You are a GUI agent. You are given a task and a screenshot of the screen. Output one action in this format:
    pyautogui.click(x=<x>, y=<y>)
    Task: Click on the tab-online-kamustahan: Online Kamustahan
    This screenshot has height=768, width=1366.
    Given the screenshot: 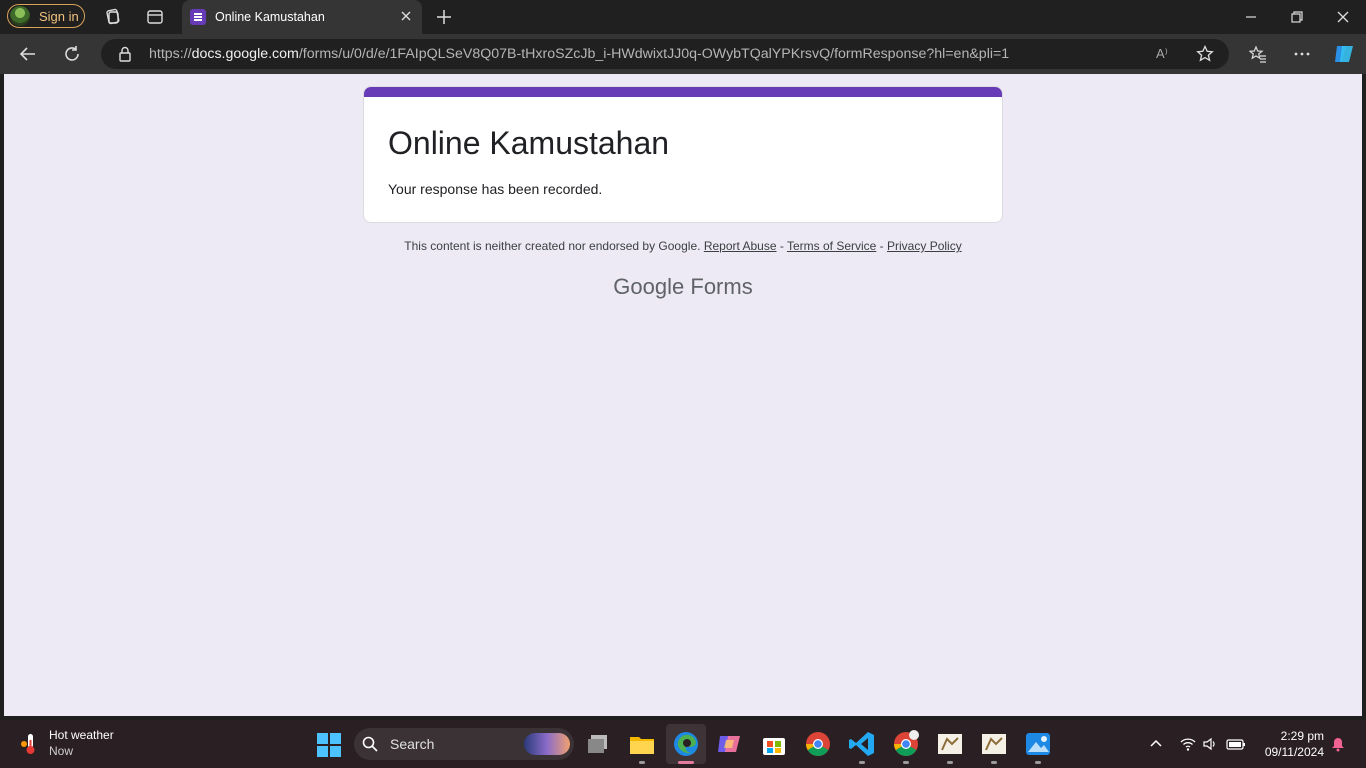 What is the action you would take?
    pyautogui.click(x=302, y=17)
    